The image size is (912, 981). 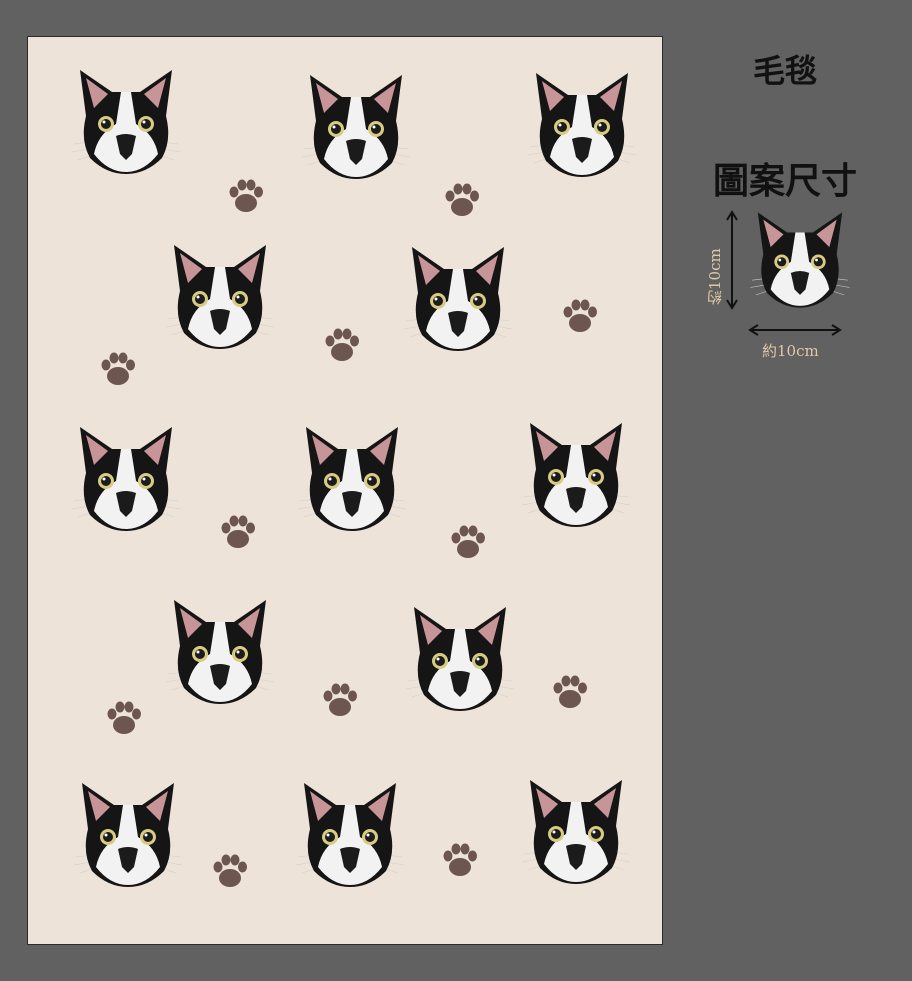 What do you see at coordinates (800, 260) in the screenshot?
I see `pattern-sample-cat-icon` at bounding box center [800, 260].